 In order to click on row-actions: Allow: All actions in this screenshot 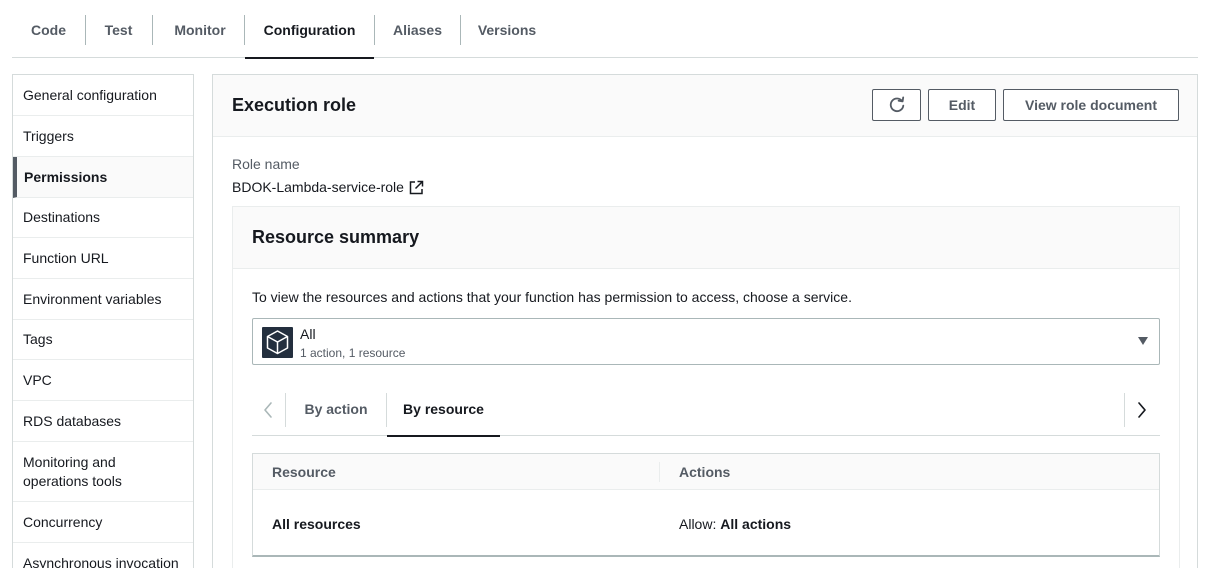, I will do `click(735, 524)`.